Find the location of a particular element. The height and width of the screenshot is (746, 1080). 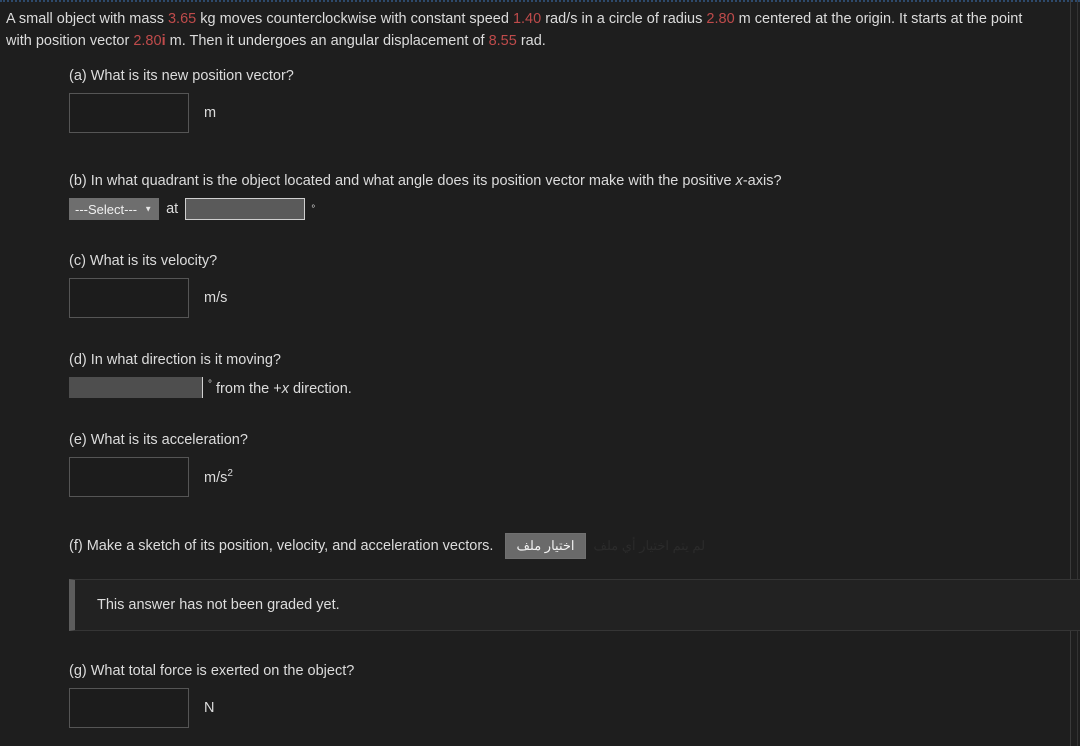

problem-text-3: rad/s in a circle of radius is located at coordinates (624, 19).